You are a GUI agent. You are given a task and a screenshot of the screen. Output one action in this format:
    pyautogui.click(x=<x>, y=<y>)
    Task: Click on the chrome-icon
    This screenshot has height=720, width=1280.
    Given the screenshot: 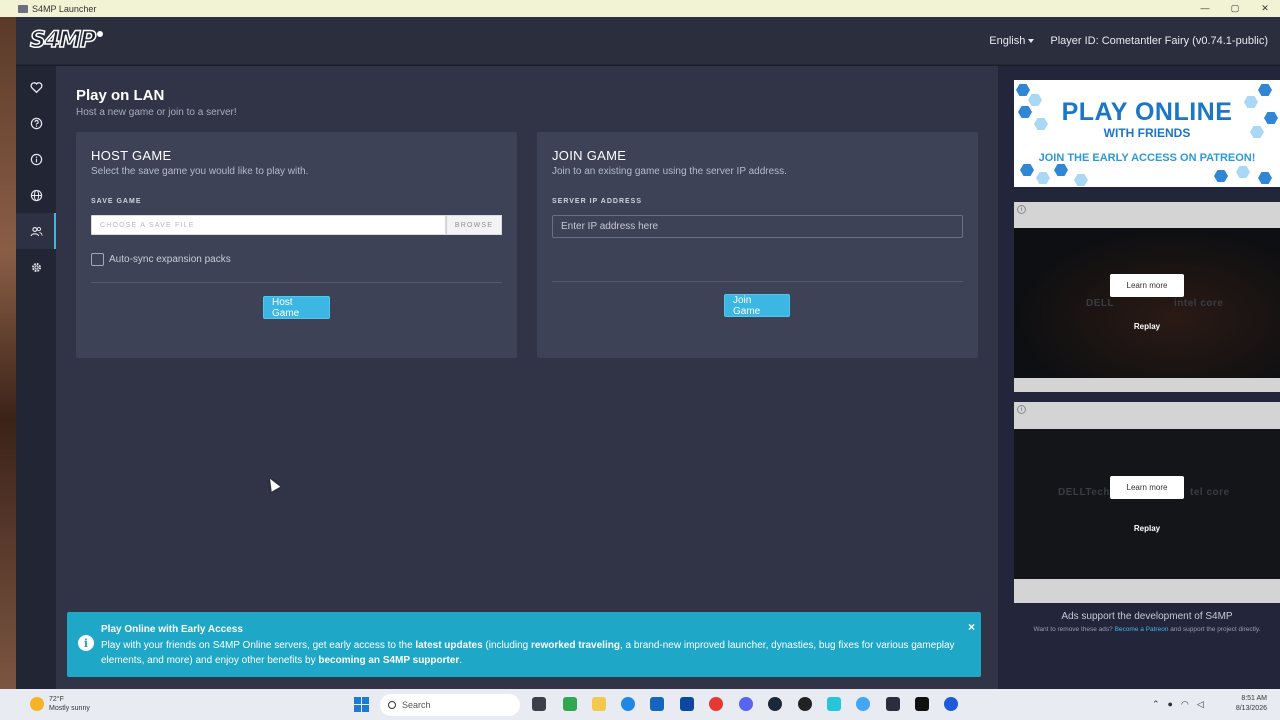 What is the action you would take?
    pyautogui.click(x=716, y=704)
    